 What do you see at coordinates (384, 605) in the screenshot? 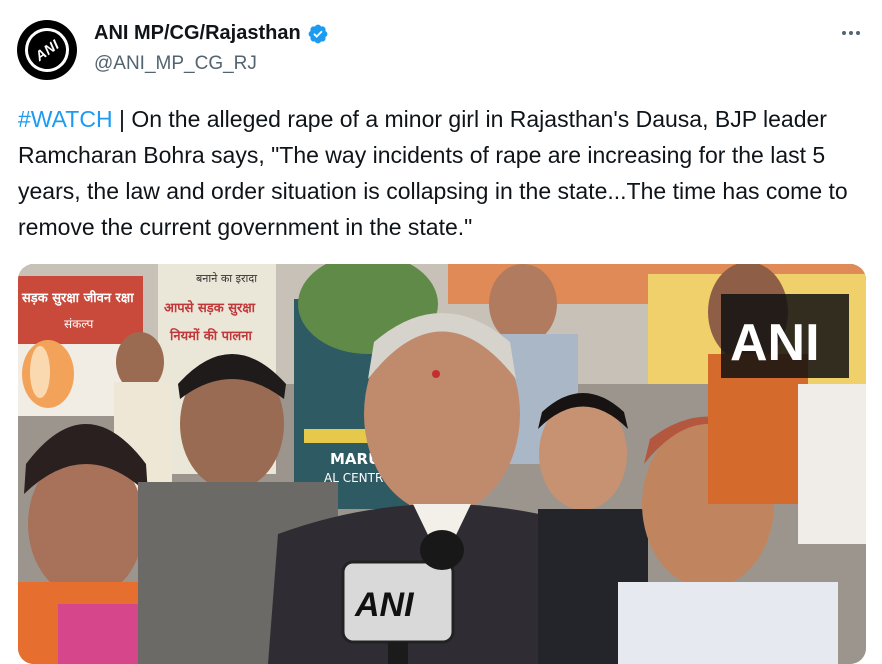
I see `mic-label: ANI` at bounding box center [384, 605].